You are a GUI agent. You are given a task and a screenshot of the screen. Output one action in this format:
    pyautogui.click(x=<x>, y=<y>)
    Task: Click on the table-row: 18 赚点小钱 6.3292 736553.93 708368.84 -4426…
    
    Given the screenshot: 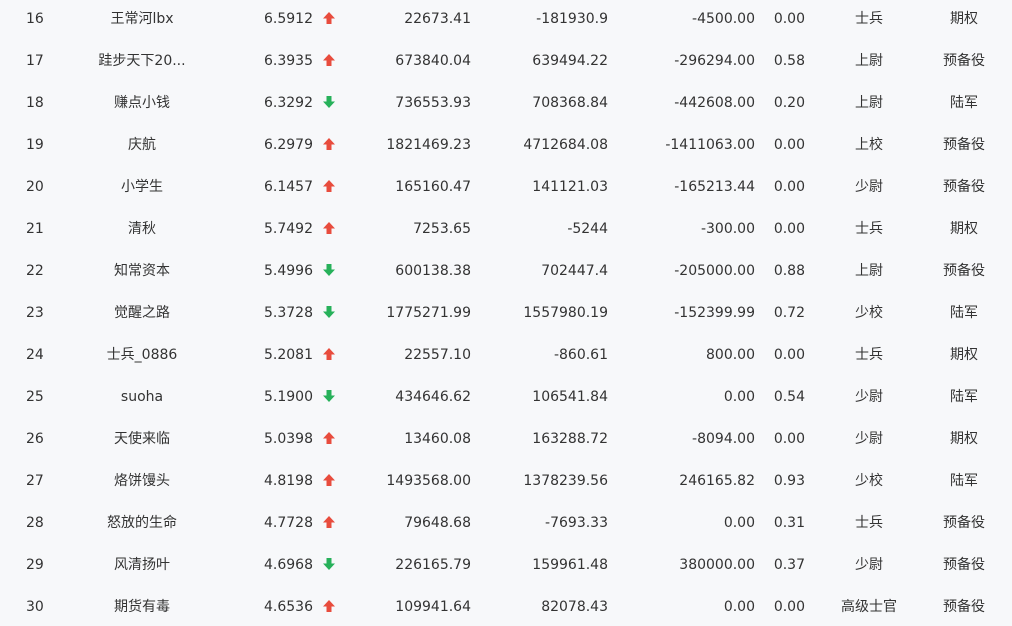 What is the action you would take?
    pyautogui.click(x=506, y=105)
    